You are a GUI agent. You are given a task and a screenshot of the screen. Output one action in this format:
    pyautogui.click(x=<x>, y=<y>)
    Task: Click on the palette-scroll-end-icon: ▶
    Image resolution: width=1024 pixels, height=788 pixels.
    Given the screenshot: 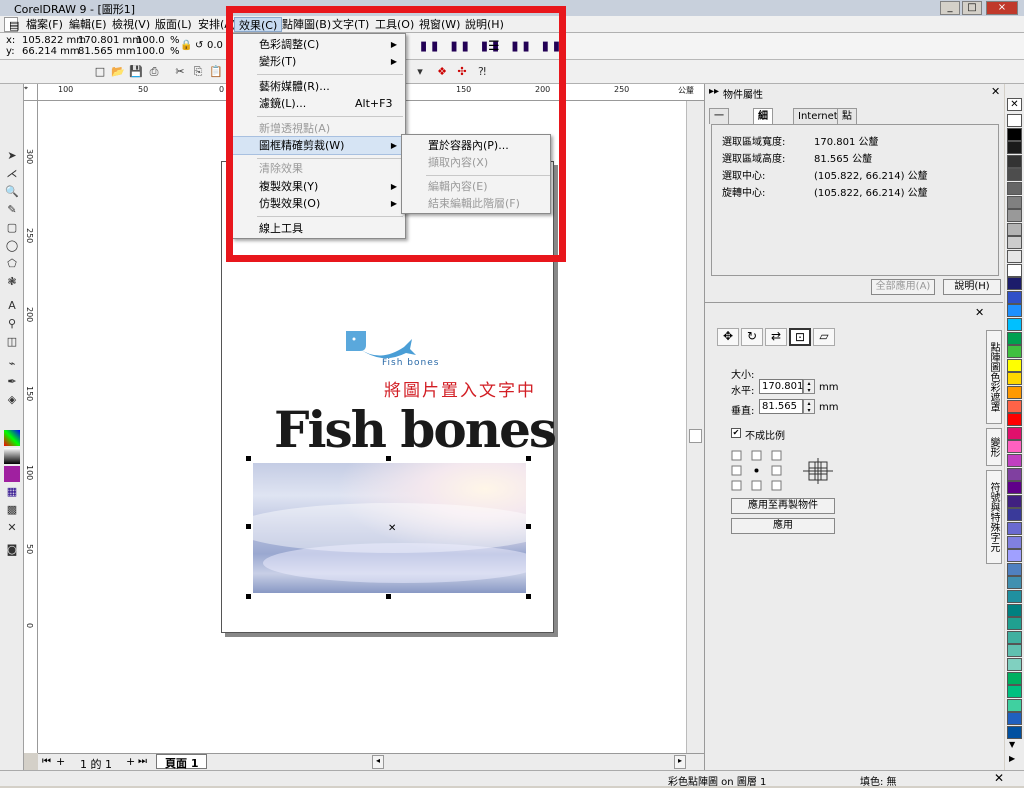 What is the action you would take?
    pyautogui.click(x=1012, y=758)
    